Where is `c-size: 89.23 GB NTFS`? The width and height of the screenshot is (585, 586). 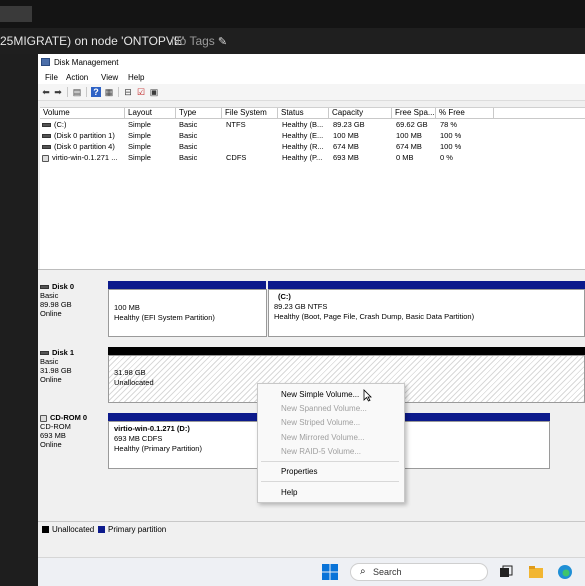 c-size: 89.23 GB NTFS is located at coordinates (301, 306).